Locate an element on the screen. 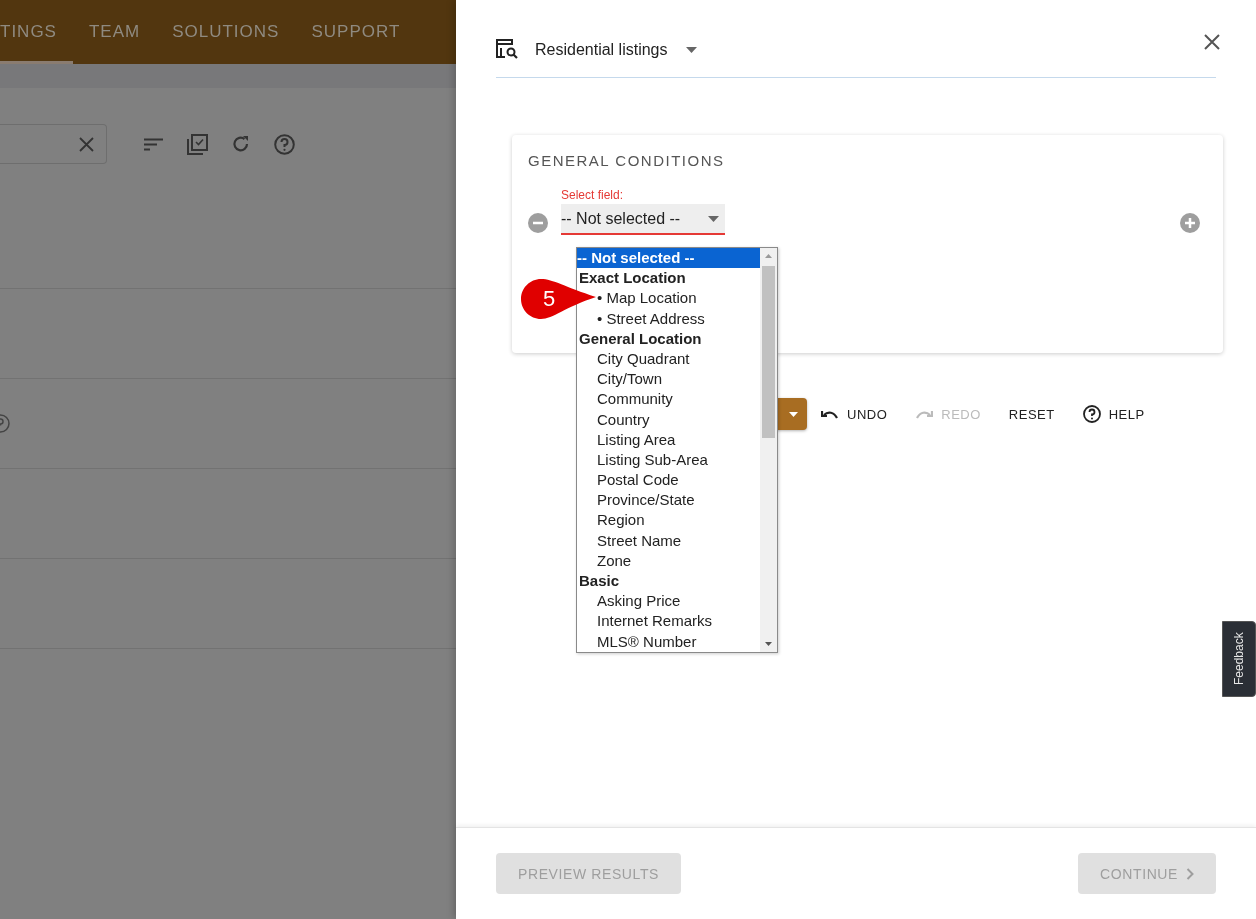  toolbar-button: HELP is located at coordinates (1113, 414).